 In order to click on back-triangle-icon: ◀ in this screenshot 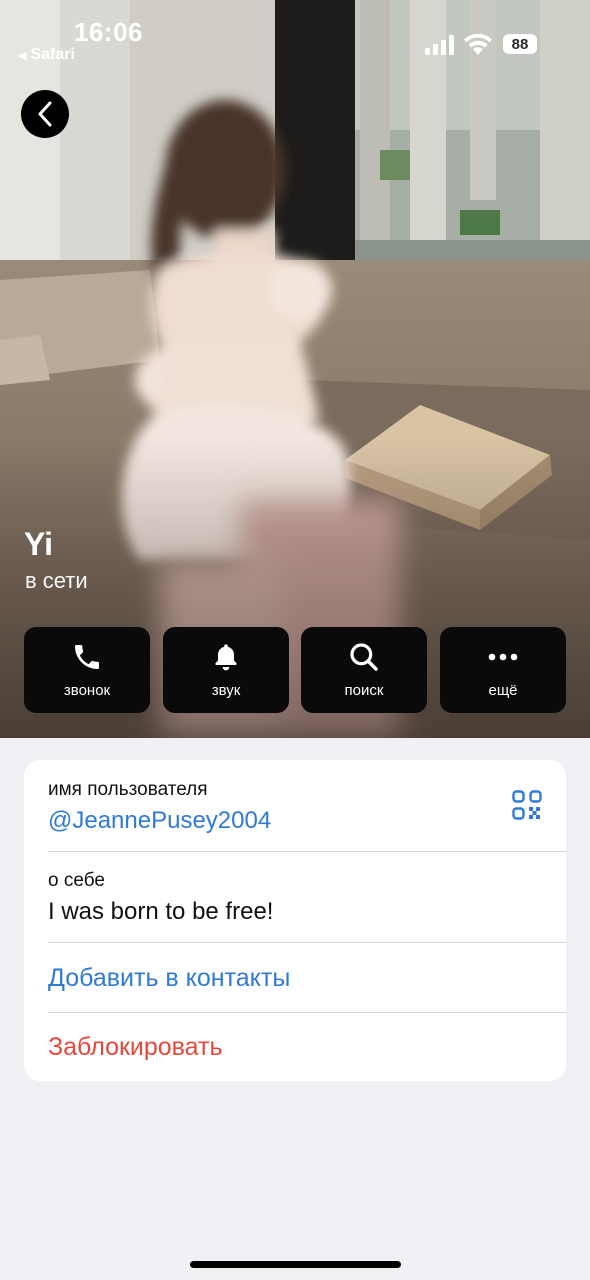, I will do `click(22, 55)`.